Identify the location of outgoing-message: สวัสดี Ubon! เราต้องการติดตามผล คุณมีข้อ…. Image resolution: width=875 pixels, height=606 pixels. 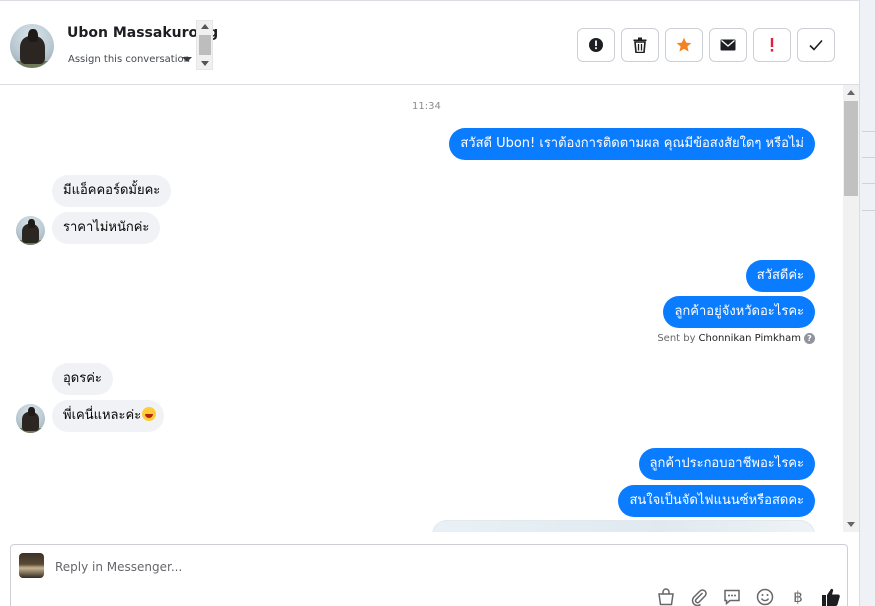
(632, 144).